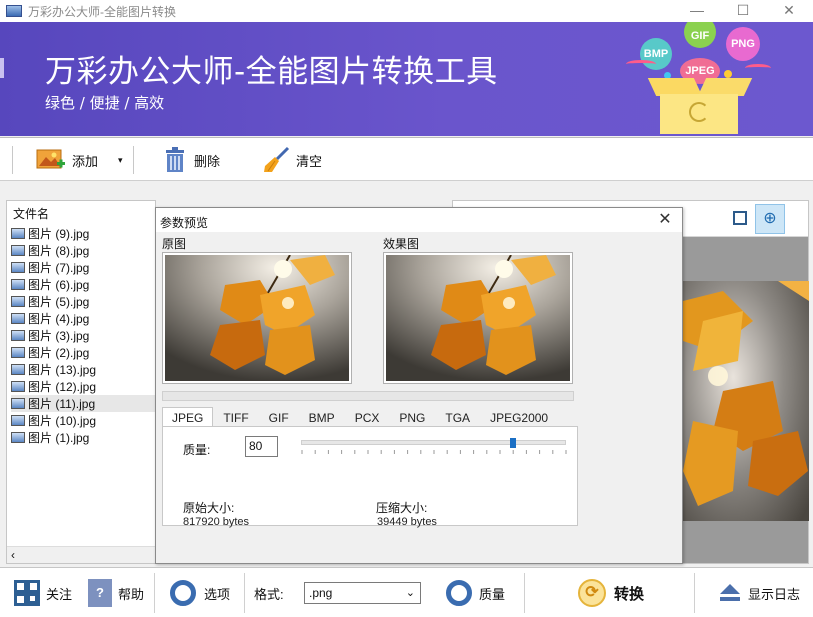  Describe the element at coordinates (279, 417) in the screenshot. I see `tab-gif: GIF` at that location.